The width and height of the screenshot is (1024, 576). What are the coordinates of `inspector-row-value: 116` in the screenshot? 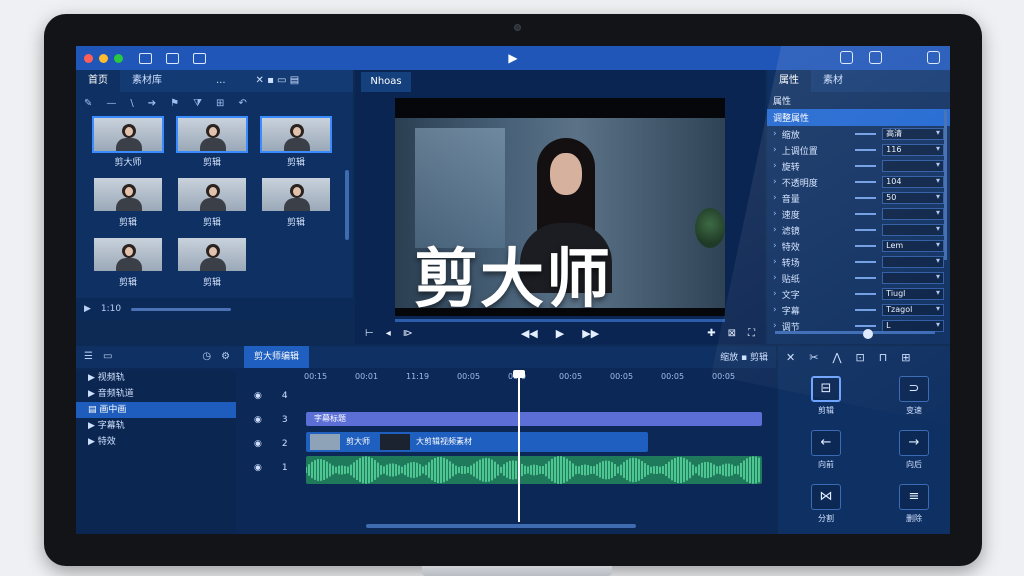 It's located at (913, 150).